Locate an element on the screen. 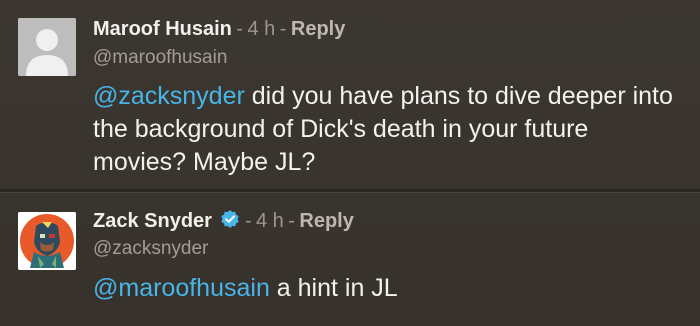 This screenshot has width=700, height=326. default-avatar-icon is located at coordinates (47, 47).